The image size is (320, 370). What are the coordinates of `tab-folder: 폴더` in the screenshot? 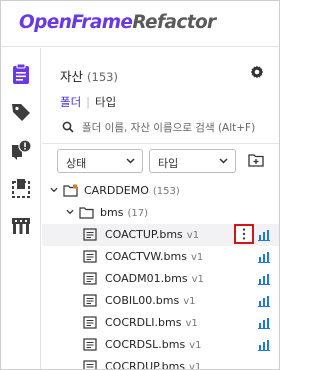 It's located at (70, 102).